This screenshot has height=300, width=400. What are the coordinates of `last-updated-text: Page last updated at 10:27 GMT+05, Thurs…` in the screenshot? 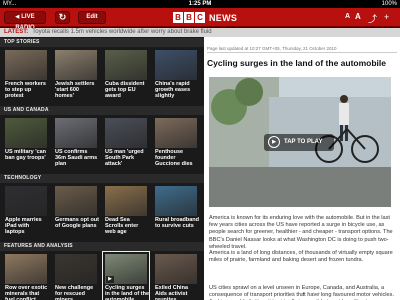 It's located at (272, 48).